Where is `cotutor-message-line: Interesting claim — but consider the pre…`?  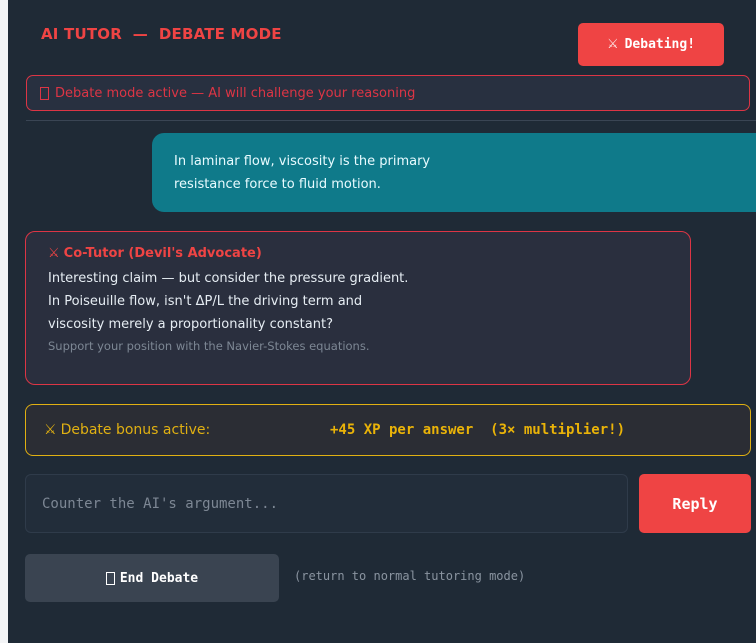 cotutor-message-line: Interesting claim — but consider the pre… is located at coordinates (228, 278).